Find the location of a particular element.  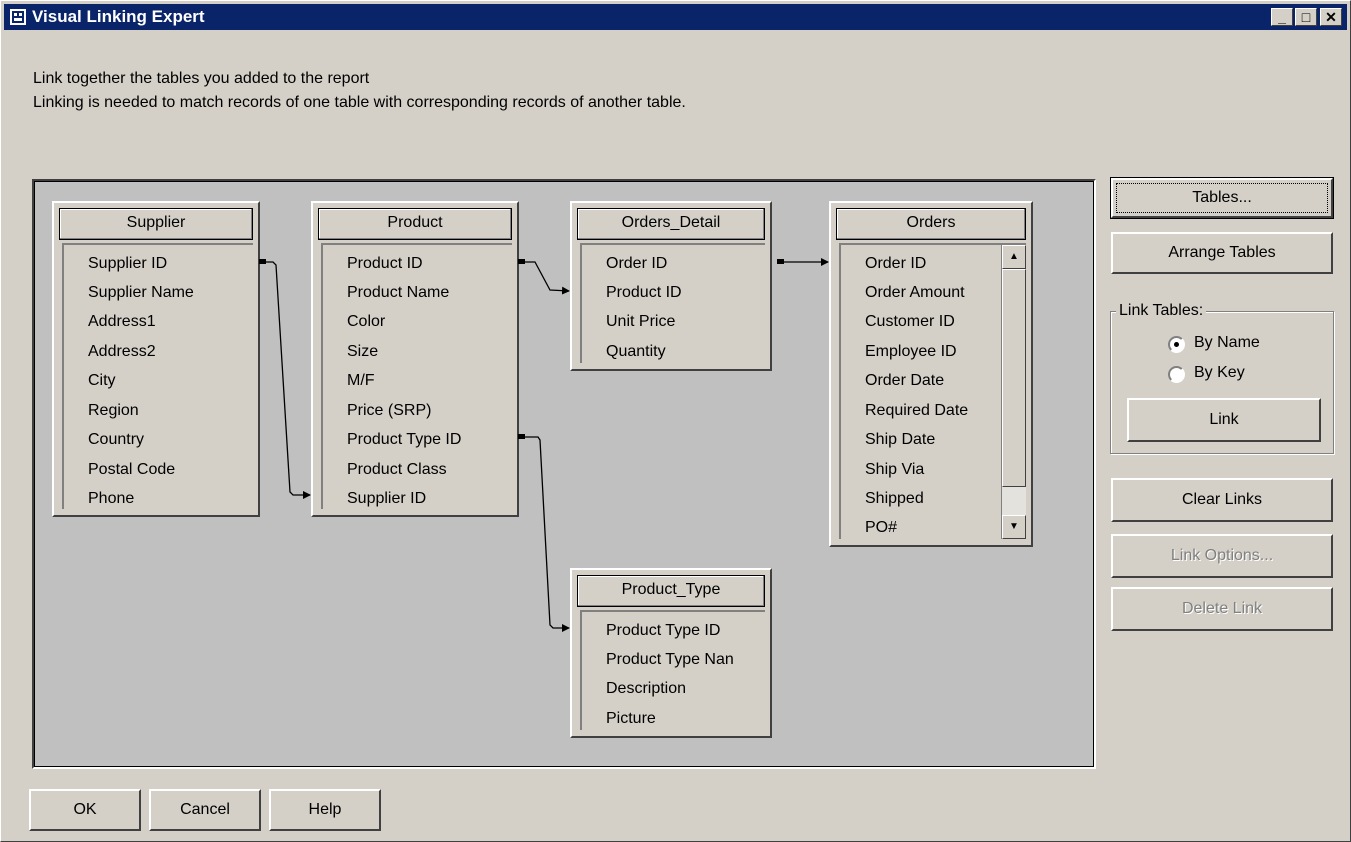

clear-links-button: Clear Links is located at coordinates (1222, 500).